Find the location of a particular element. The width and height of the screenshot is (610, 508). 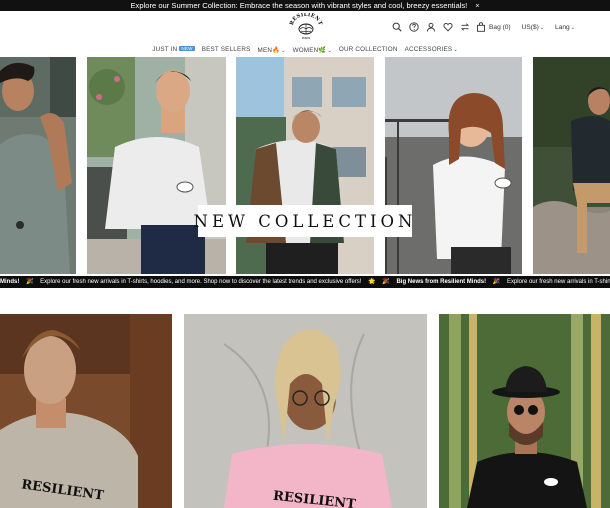

close-icon: × is located at coordinates (477, 6).